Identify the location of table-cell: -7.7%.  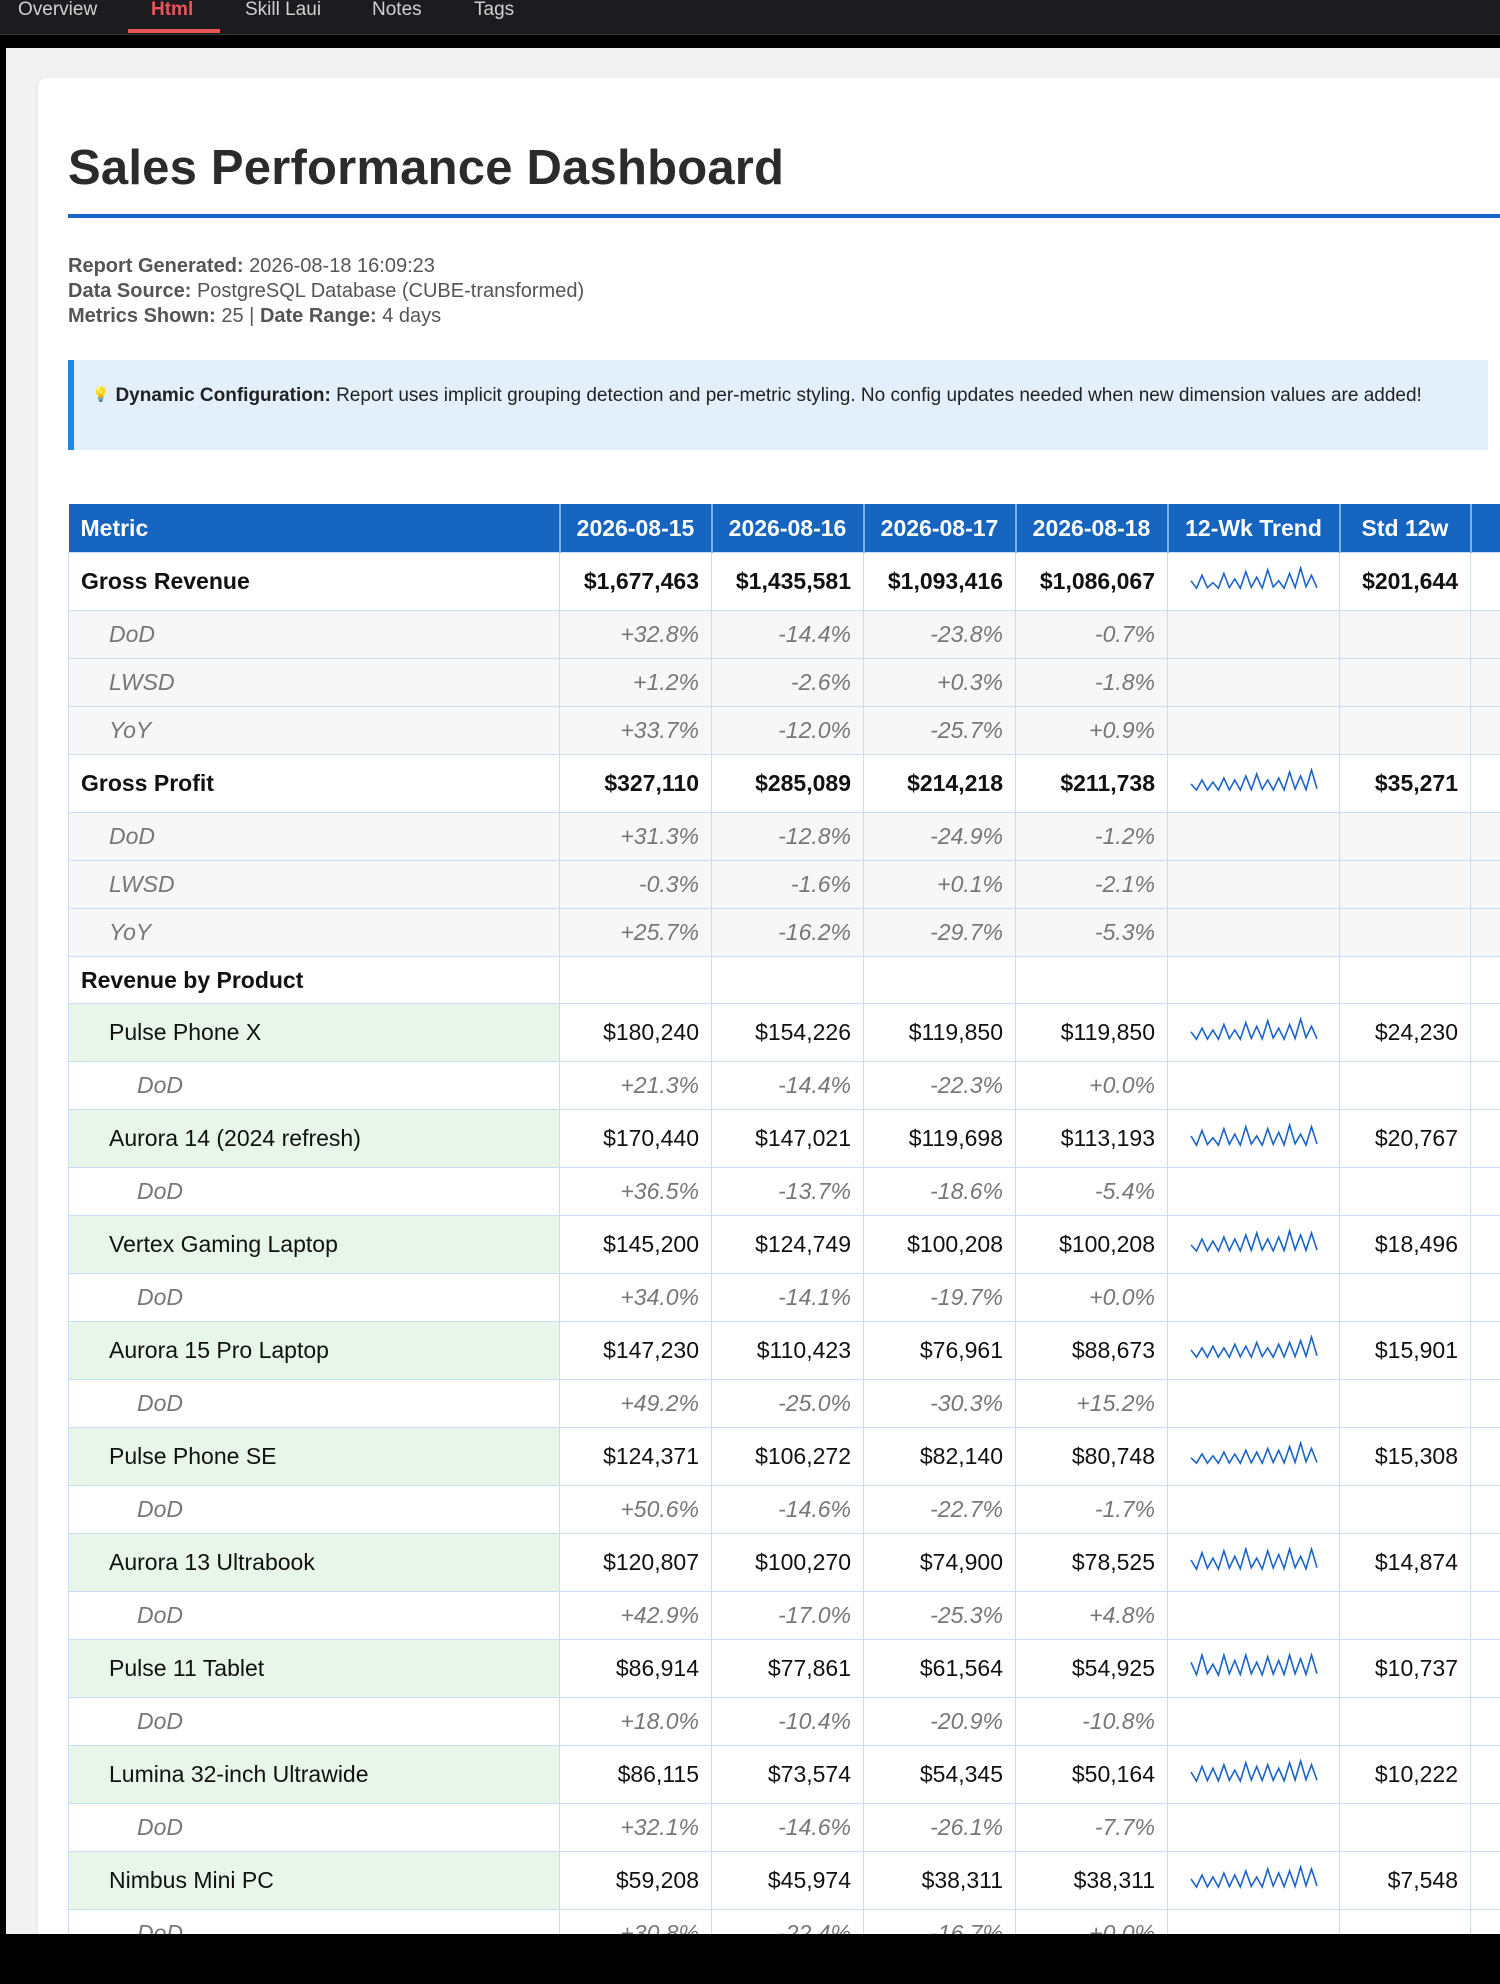
(1091, 1827).